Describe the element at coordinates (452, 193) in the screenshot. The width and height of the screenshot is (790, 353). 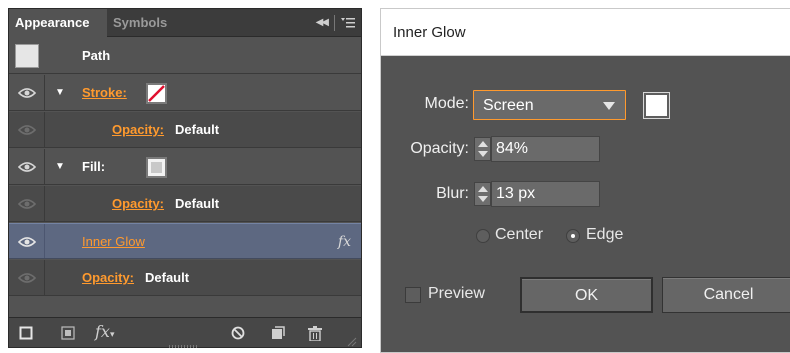
I see `blur-label: Blur:` at that location.